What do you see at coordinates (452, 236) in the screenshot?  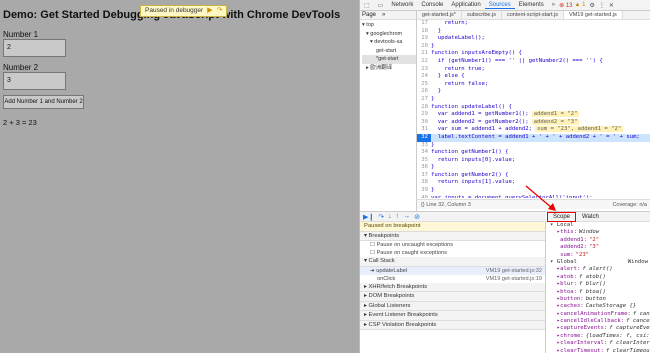 I see `breakpoints-header: ▾ Breakpoints` at bounding box center [452, 236].